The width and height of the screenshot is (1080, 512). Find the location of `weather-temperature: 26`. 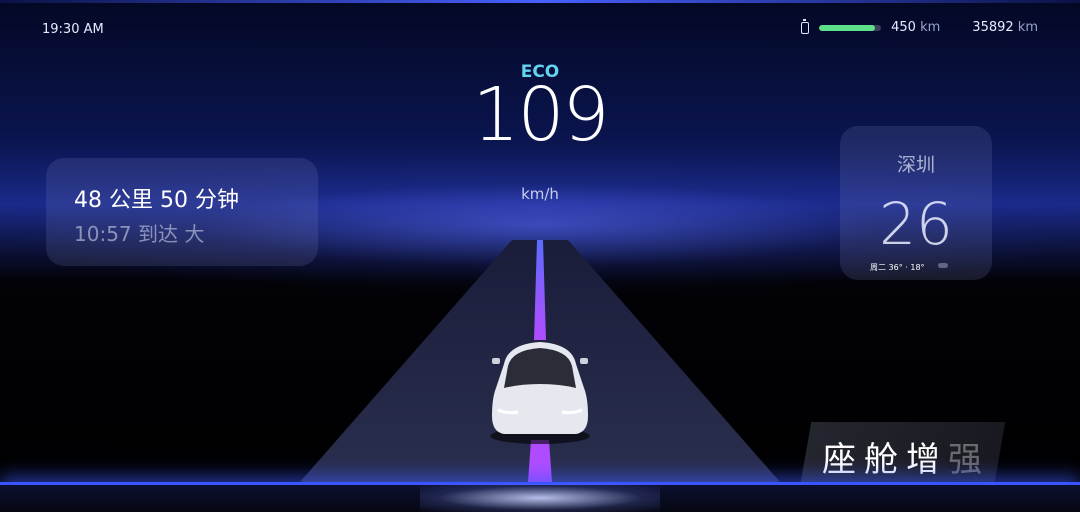

weather-temperature: 26 is located at coordinates (916, 224).